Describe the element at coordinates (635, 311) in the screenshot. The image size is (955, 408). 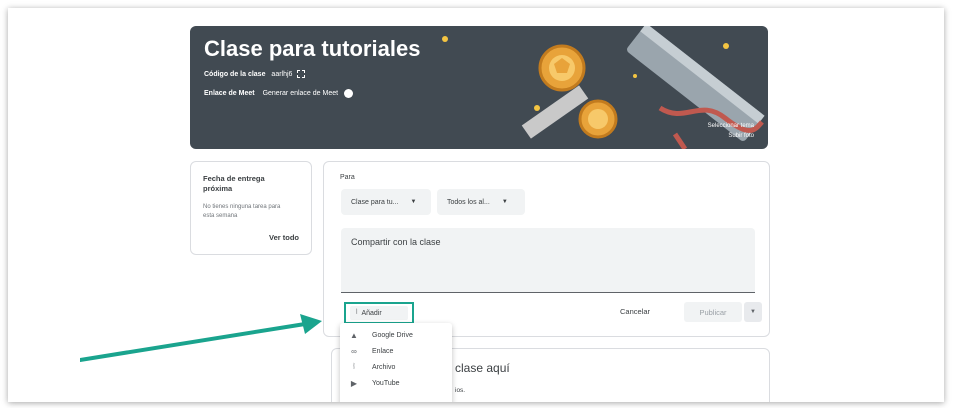
I see `cancel-button: Cancelar` at that location.